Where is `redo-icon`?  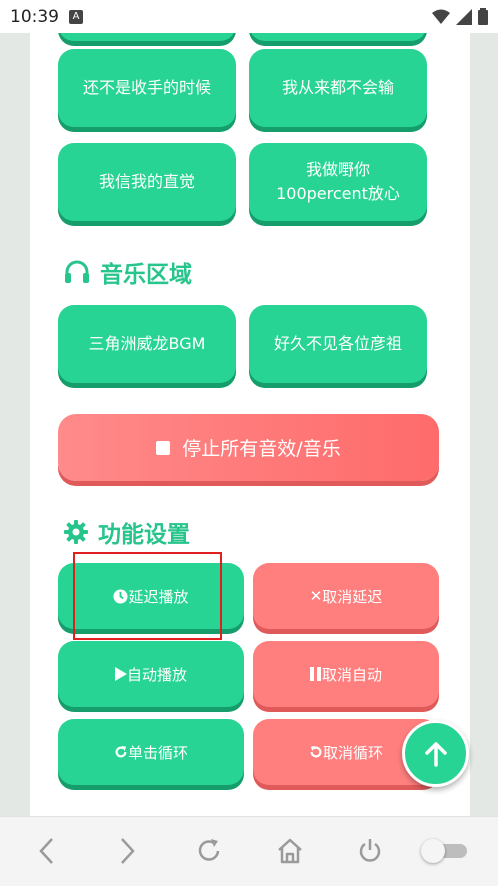
redo-icon is located at coordinates (121, 751).